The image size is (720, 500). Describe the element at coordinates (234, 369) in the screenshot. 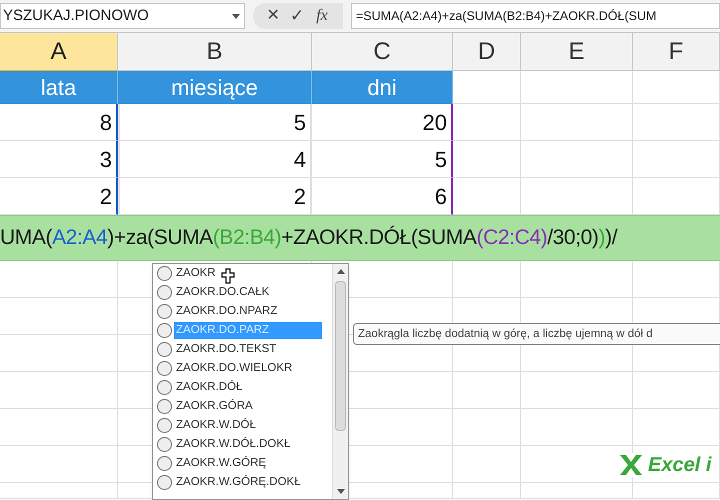

I see `autocomplete-item: ZAOKR.DO.WIELOKR` at that location.